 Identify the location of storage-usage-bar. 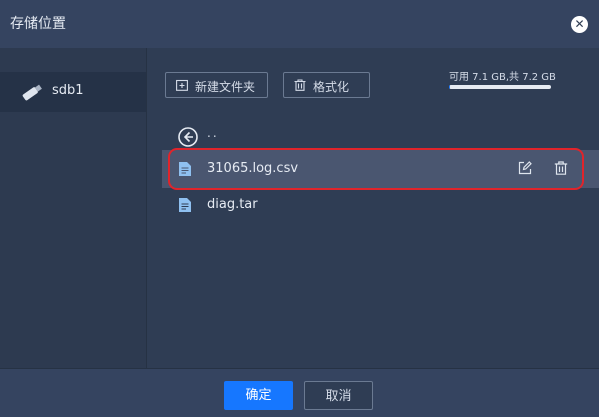
(500, 87).